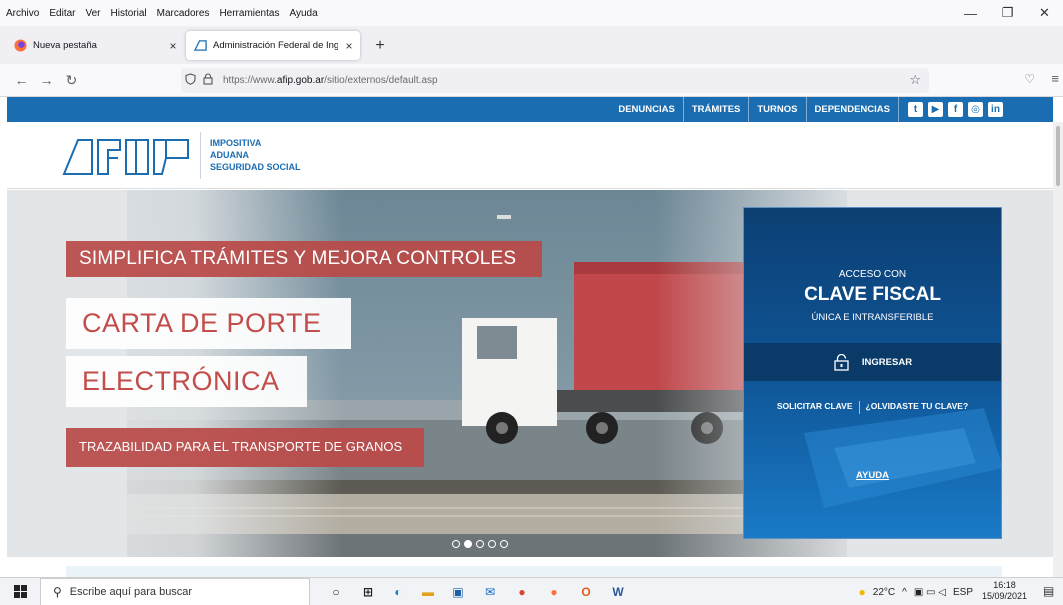 The width and height of the screenshot is (1063, 605). I want to click on forward-button: →, so click(46, 80).